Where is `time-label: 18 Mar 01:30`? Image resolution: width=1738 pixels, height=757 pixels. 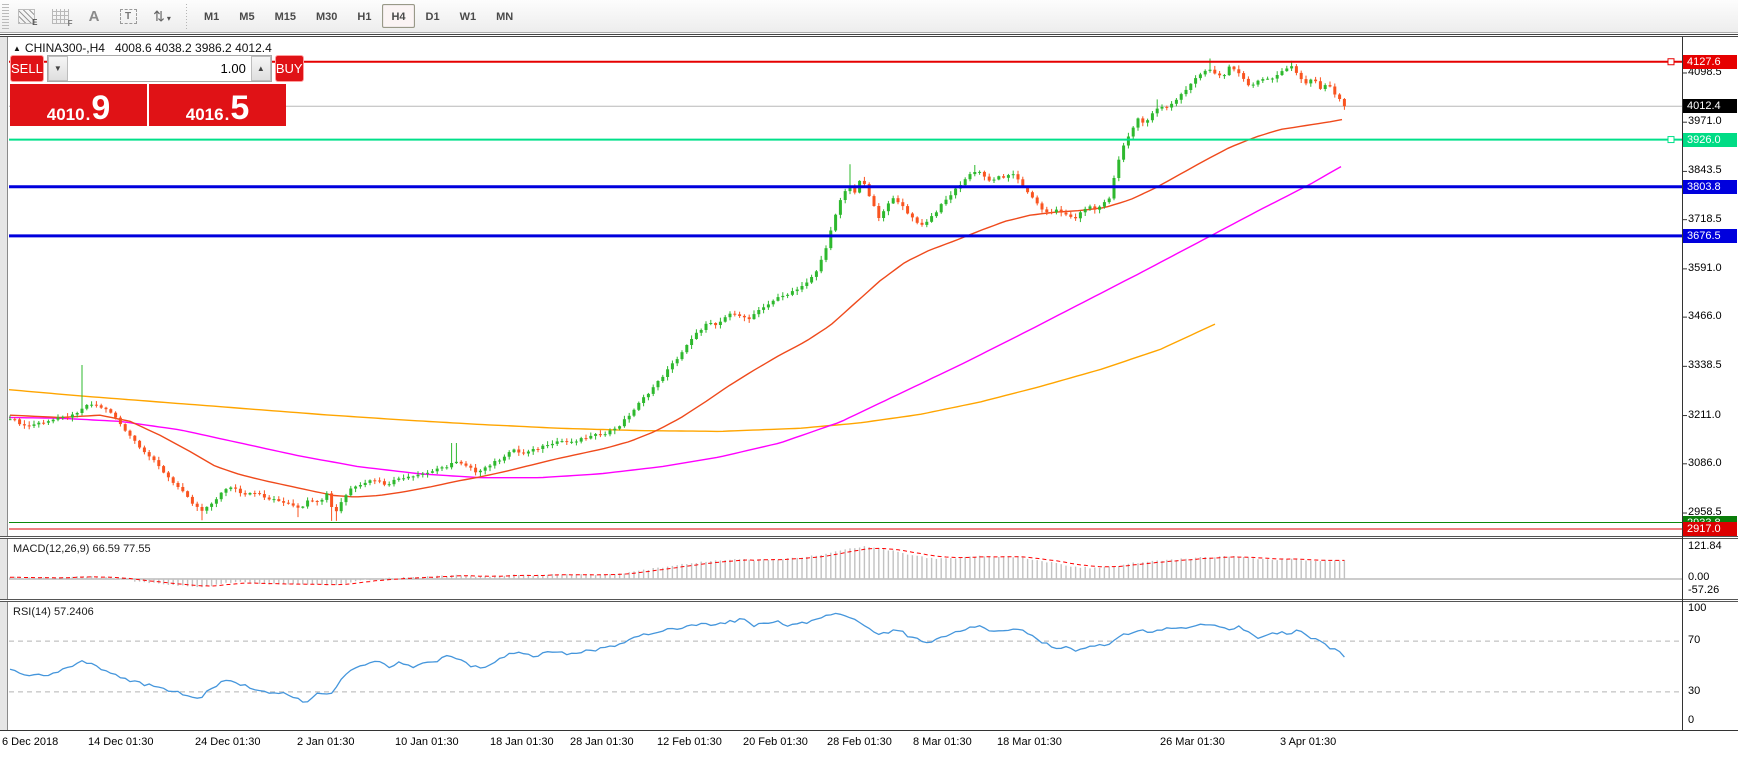 time-label: 18 Mar 01:30 is located at coordinates (1029, 742).